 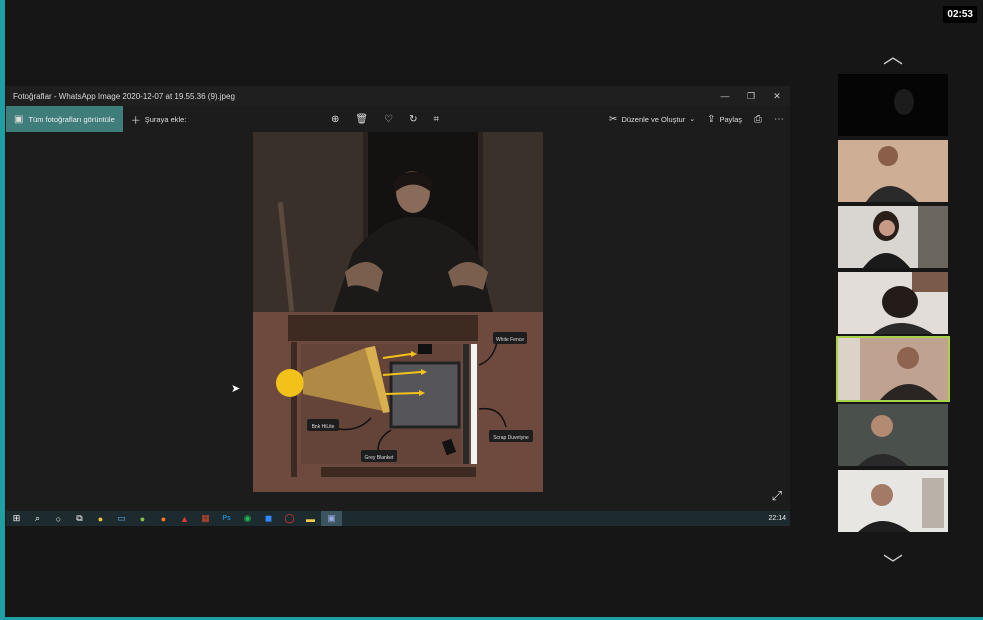 What do you see at coordinates (268, 518) in the screenshot?
I see `zoom-icon: ◼` at bounding box center [268, 518].